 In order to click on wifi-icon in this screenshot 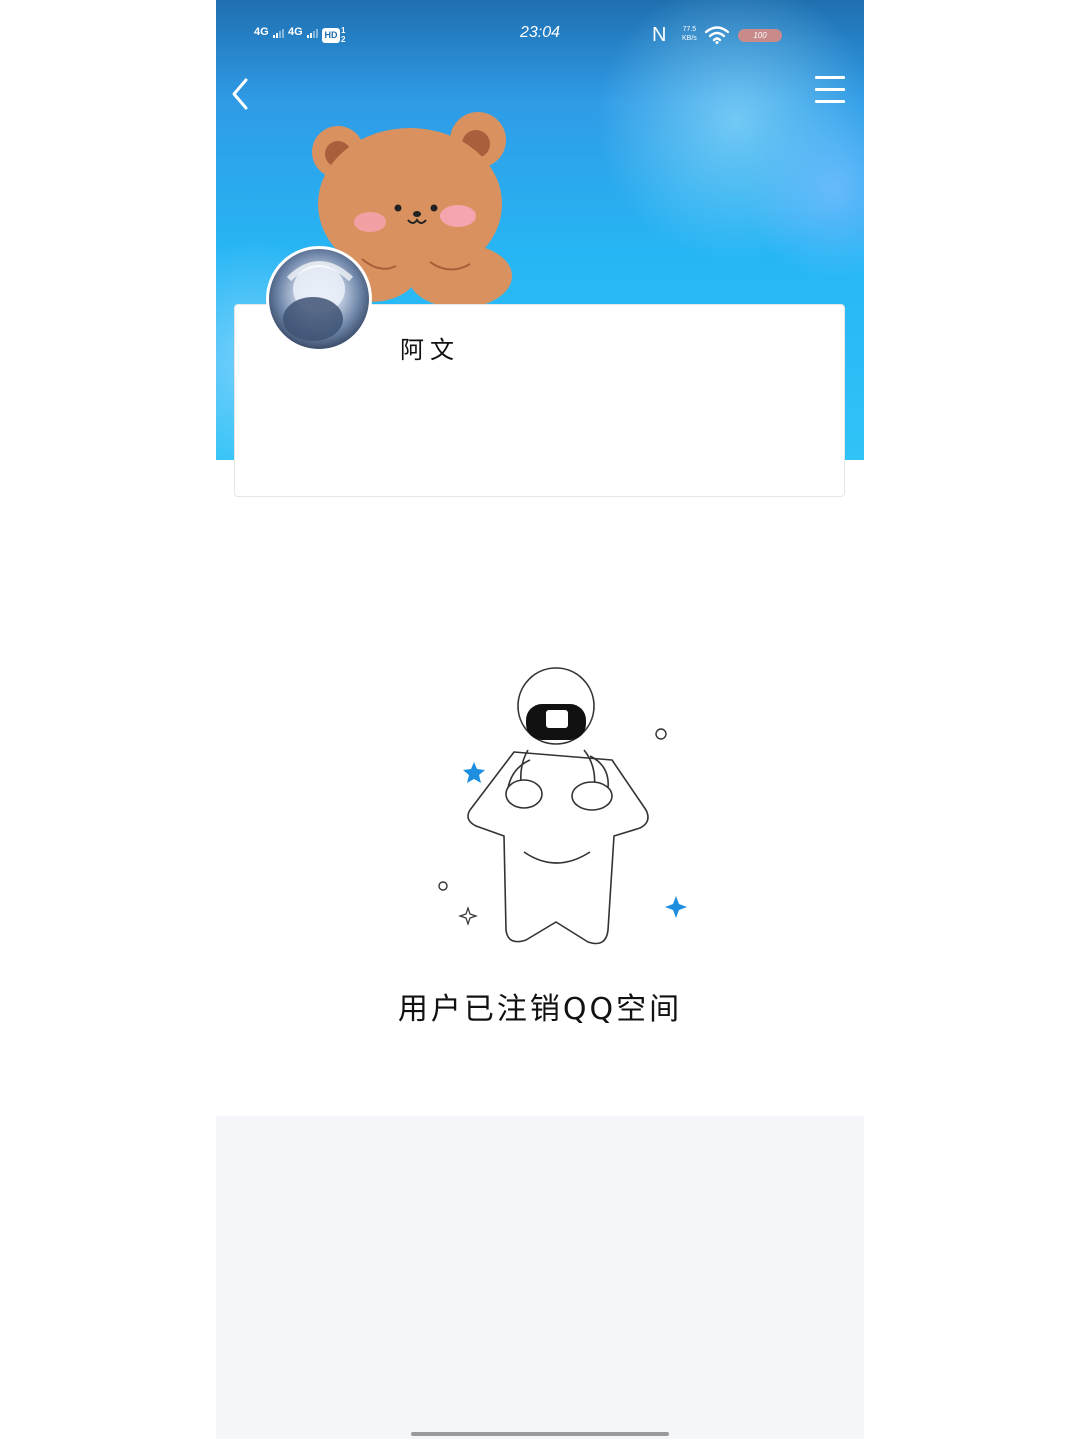, I will do `click(717, 35)`.